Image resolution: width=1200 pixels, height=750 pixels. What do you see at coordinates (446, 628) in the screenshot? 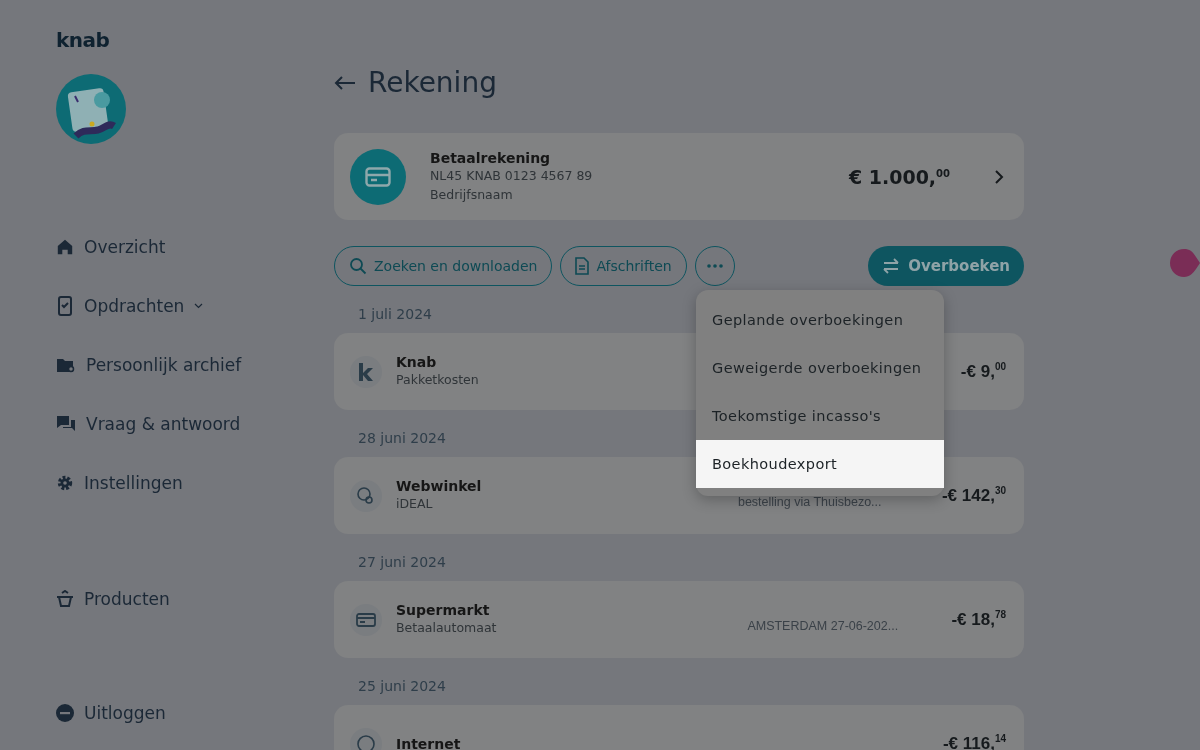
I see `transaction-type: Betaalautomaat` at bounding box center [446, 628].